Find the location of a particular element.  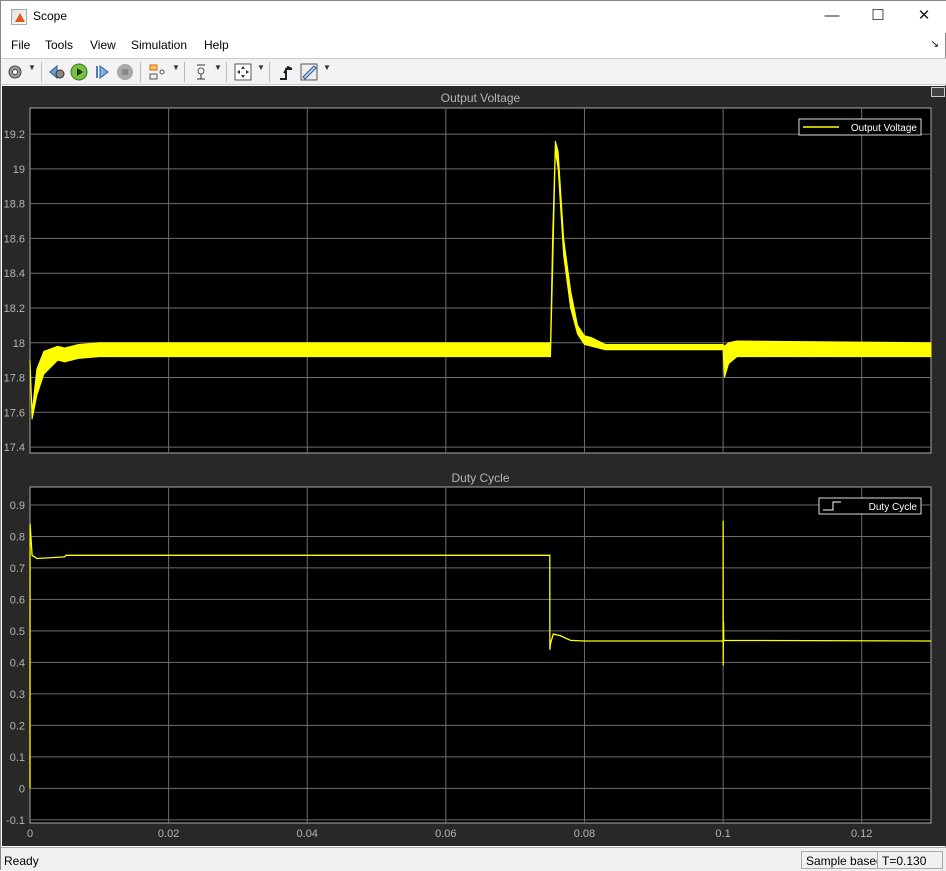

y-tick-label: 0.8 is located at coordinates (17, 537).